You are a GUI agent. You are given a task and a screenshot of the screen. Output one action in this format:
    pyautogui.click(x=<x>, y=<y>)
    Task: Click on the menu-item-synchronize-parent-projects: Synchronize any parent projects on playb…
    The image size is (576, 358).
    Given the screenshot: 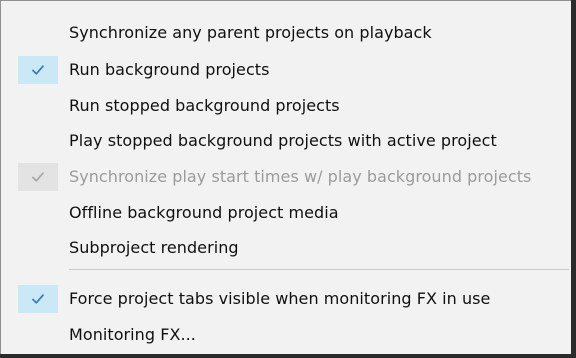 What is the action you would take?
    pyautogui.click(x=289, y=32)
    